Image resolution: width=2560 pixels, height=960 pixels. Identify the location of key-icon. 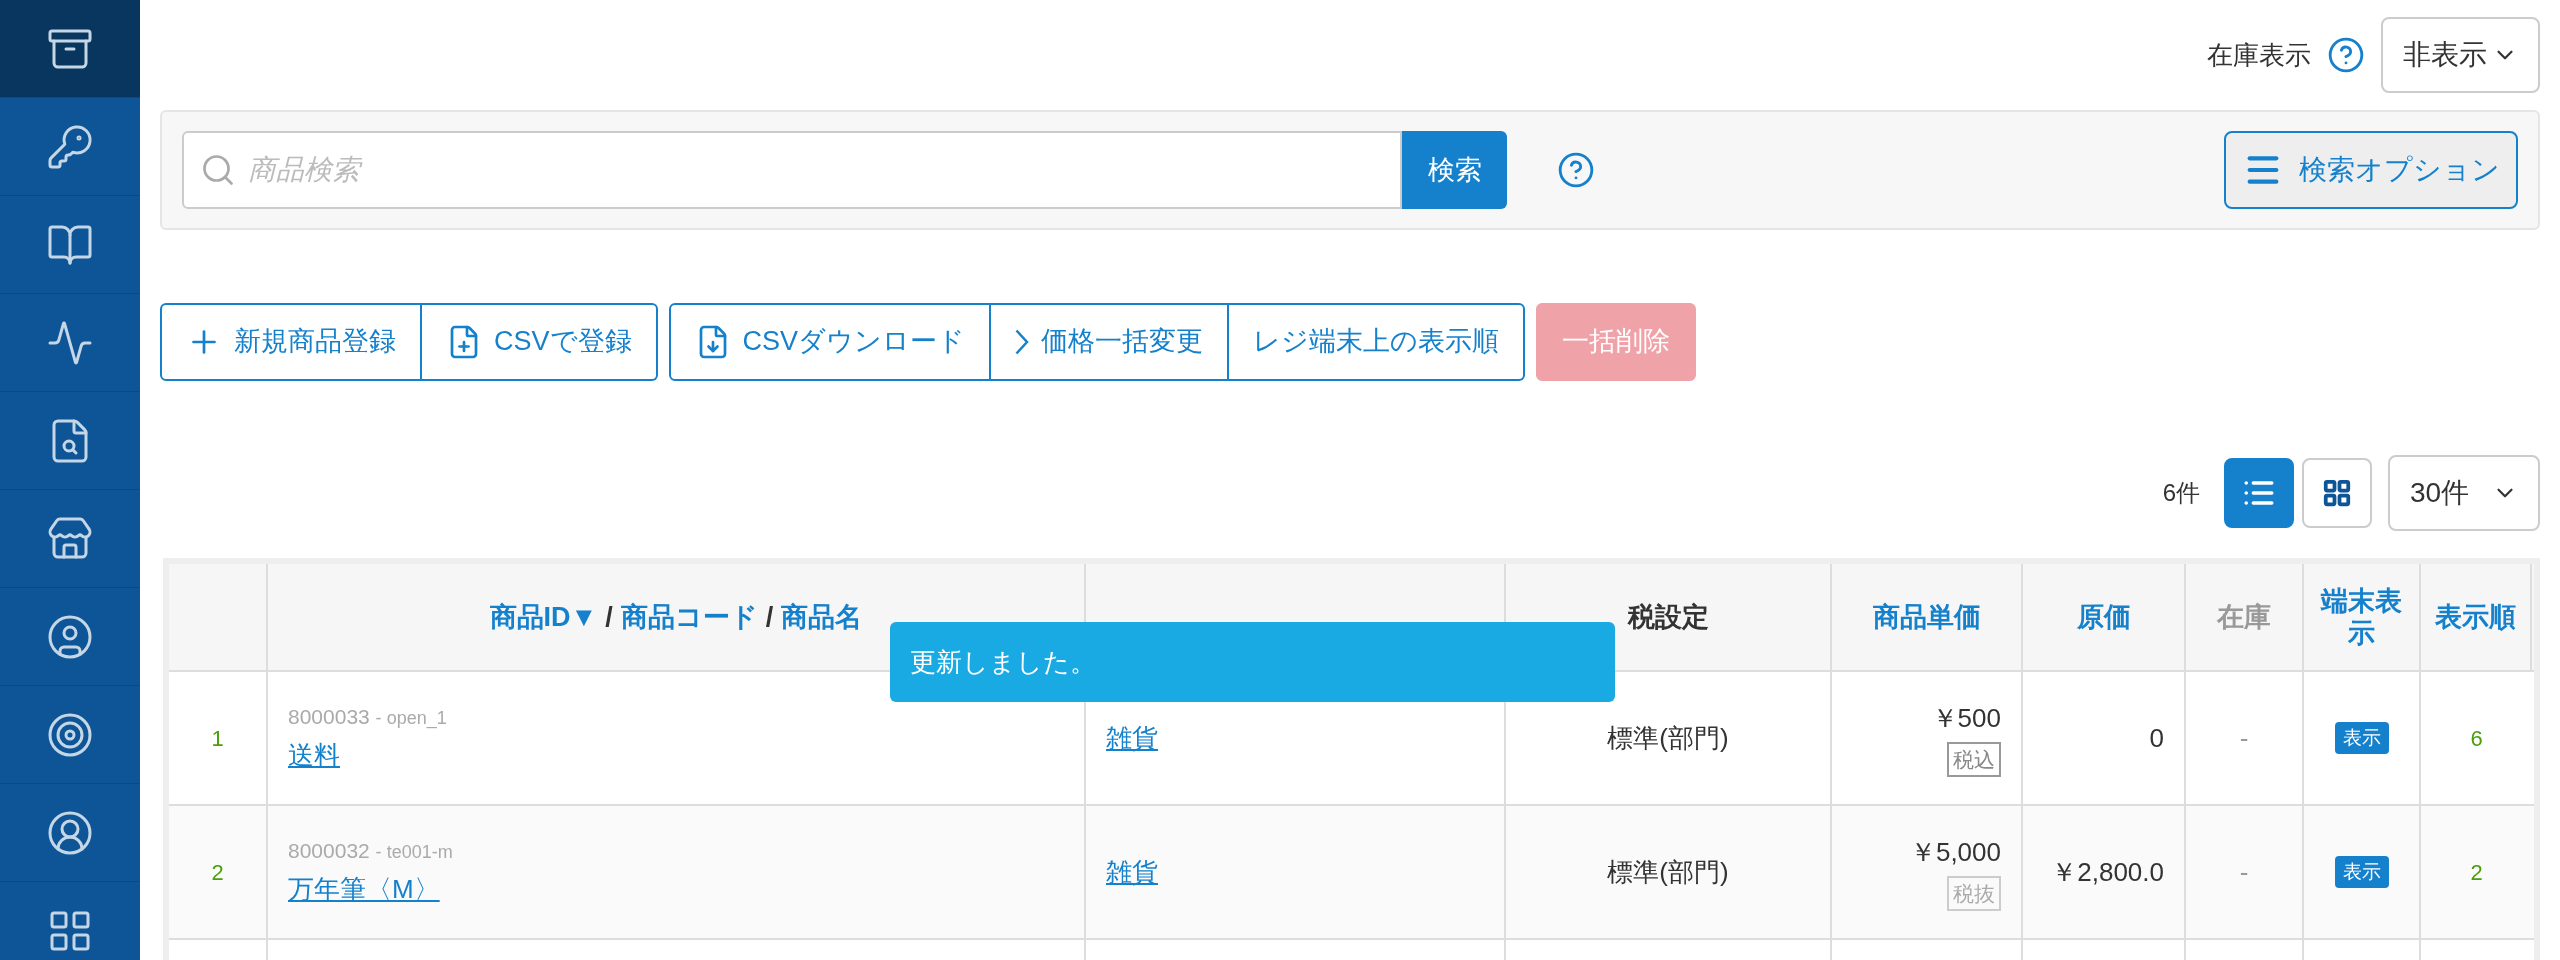
(70, 146).